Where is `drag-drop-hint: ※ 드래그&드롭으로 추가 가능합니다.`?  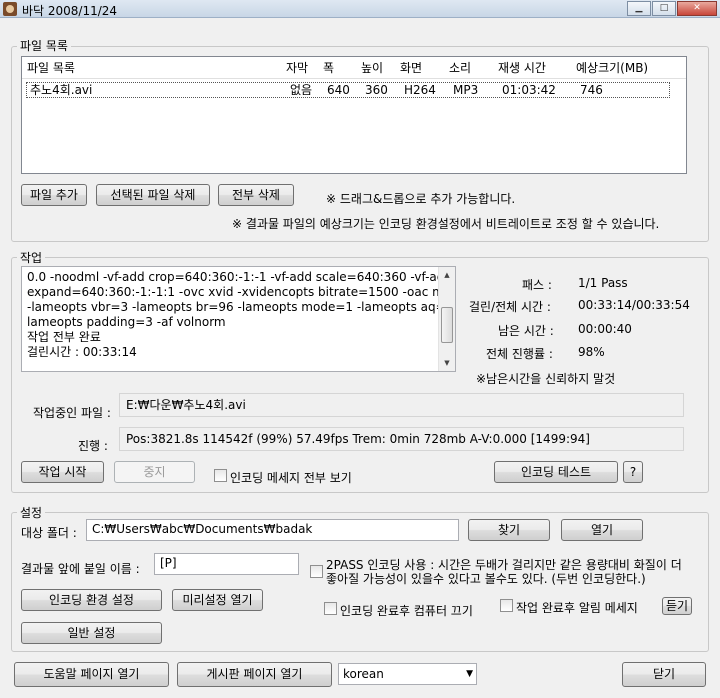 drag-drop-hint: ※ 드래그&드롭으로 추가 가능합니다. is located at coordinates (421, 199).